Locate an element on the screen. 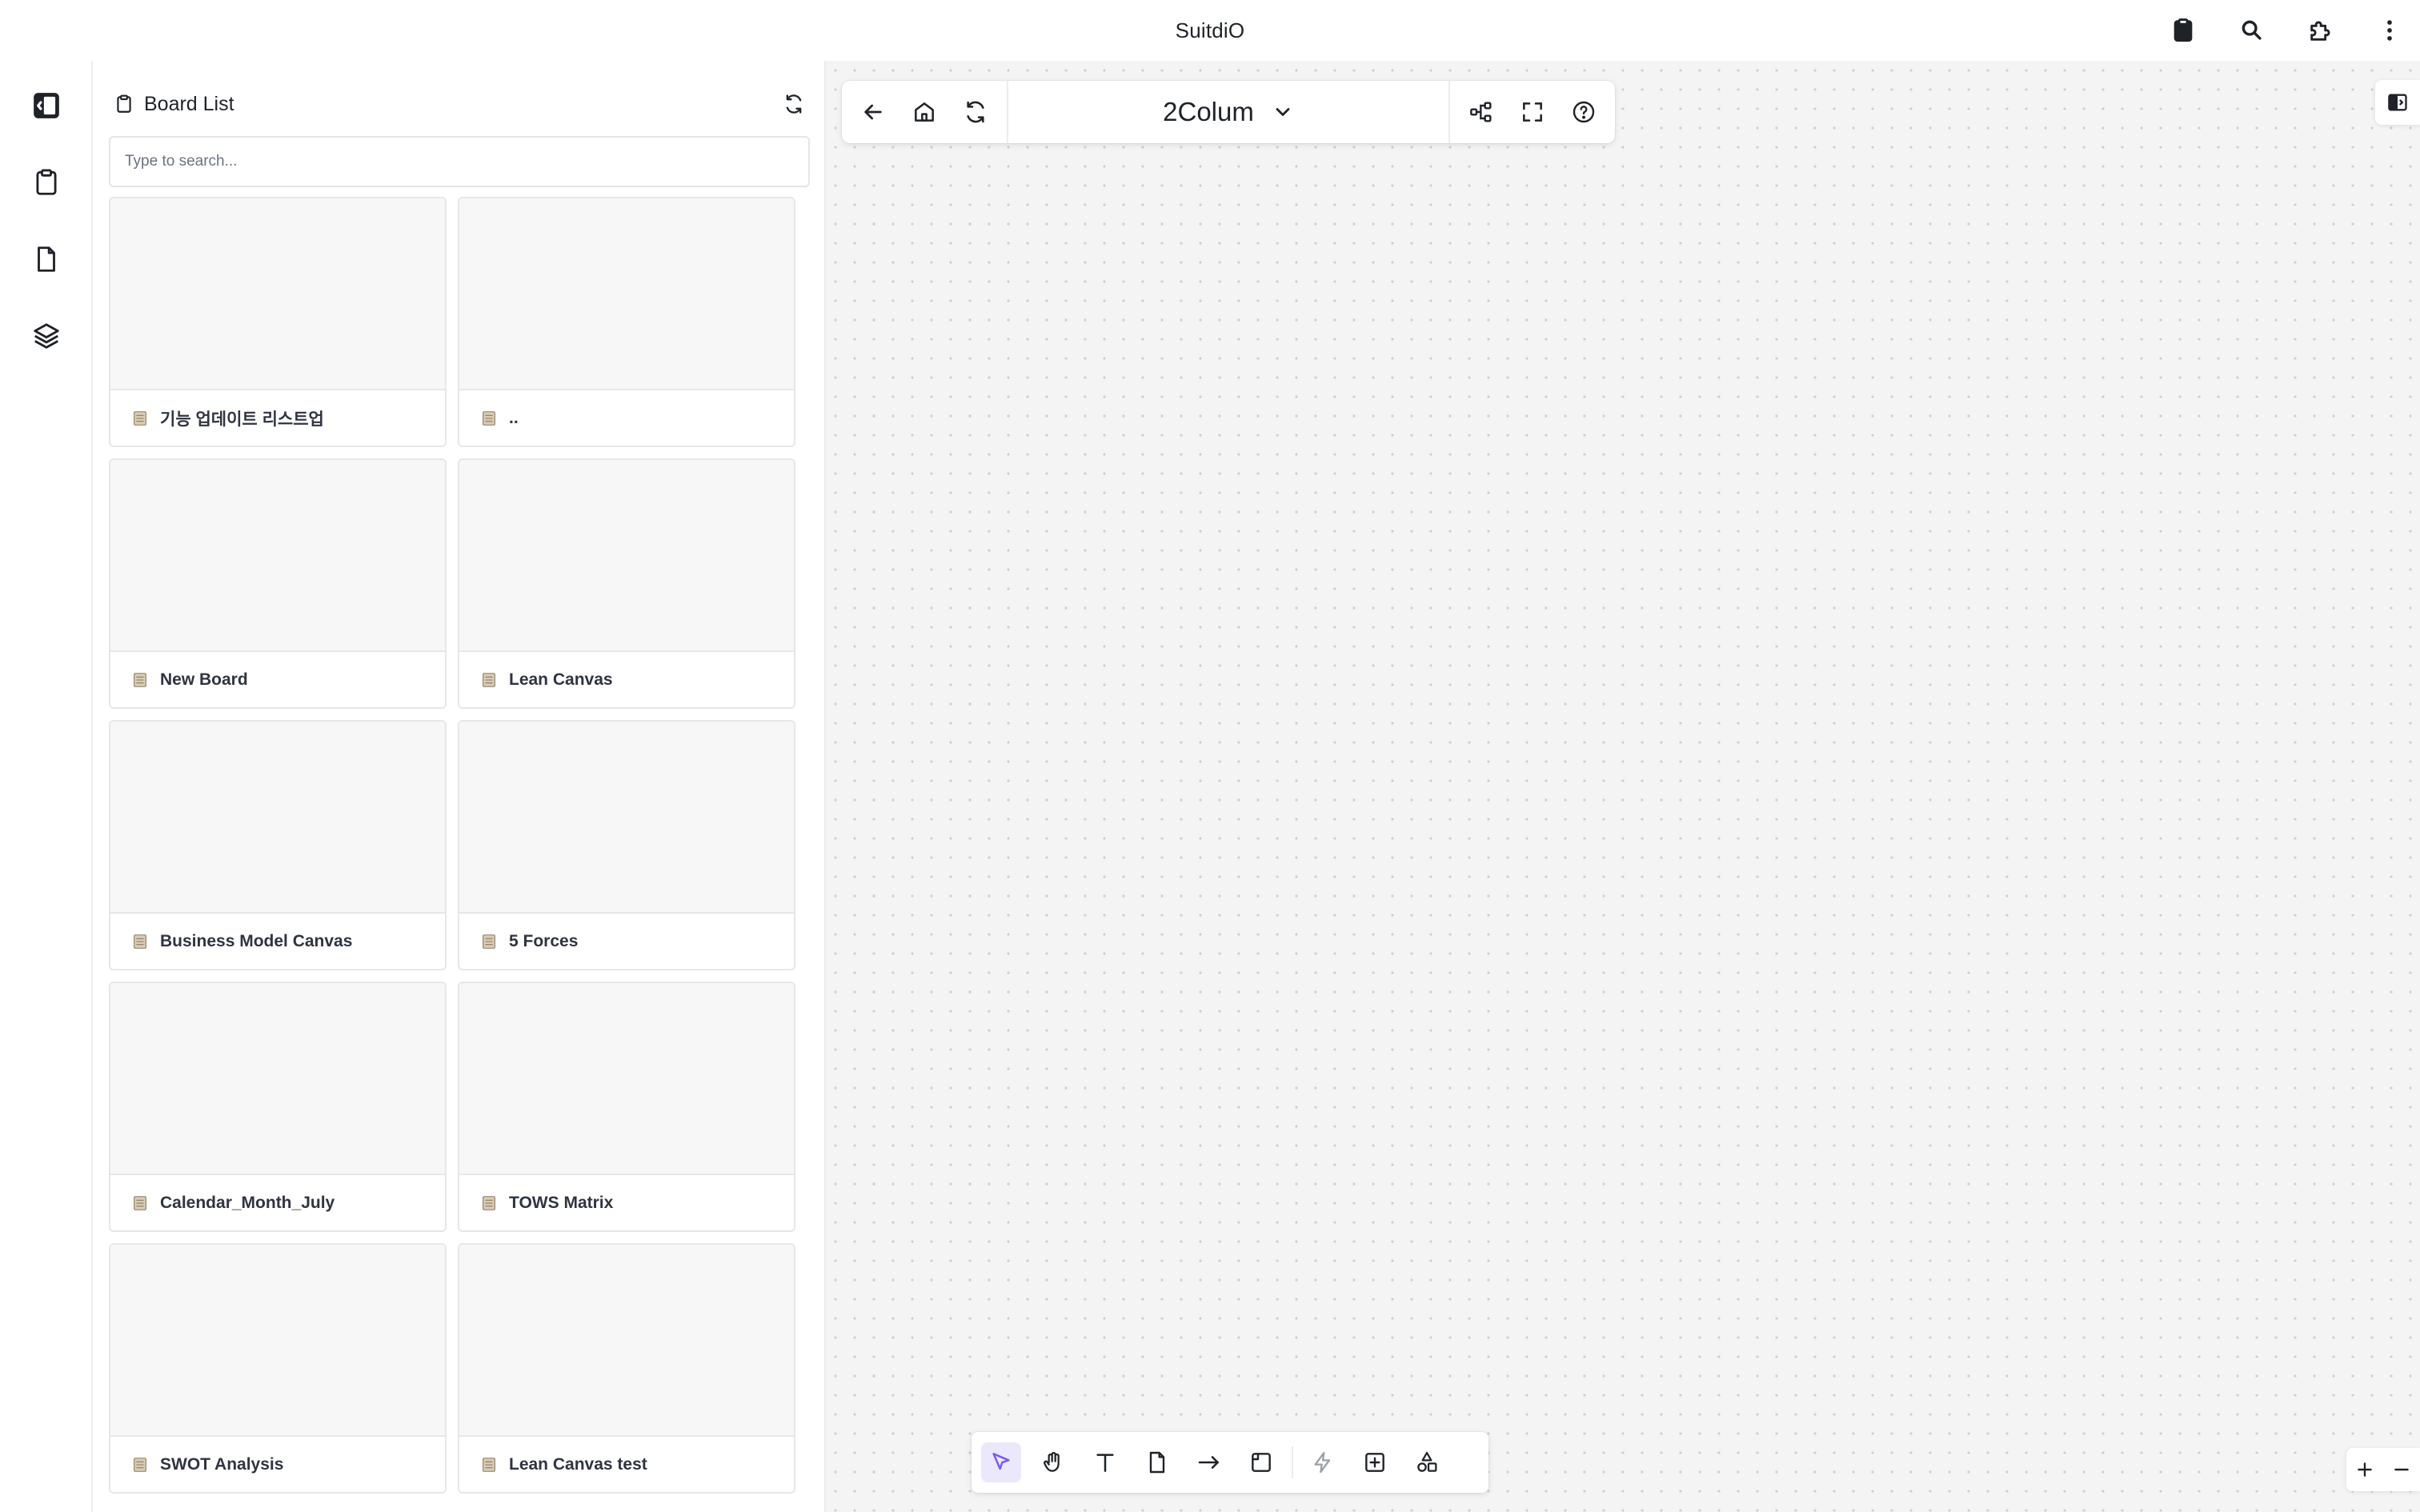 The height and width of the screenshot is (1512, 2420). file-icon is located at coordinates (46, 259).